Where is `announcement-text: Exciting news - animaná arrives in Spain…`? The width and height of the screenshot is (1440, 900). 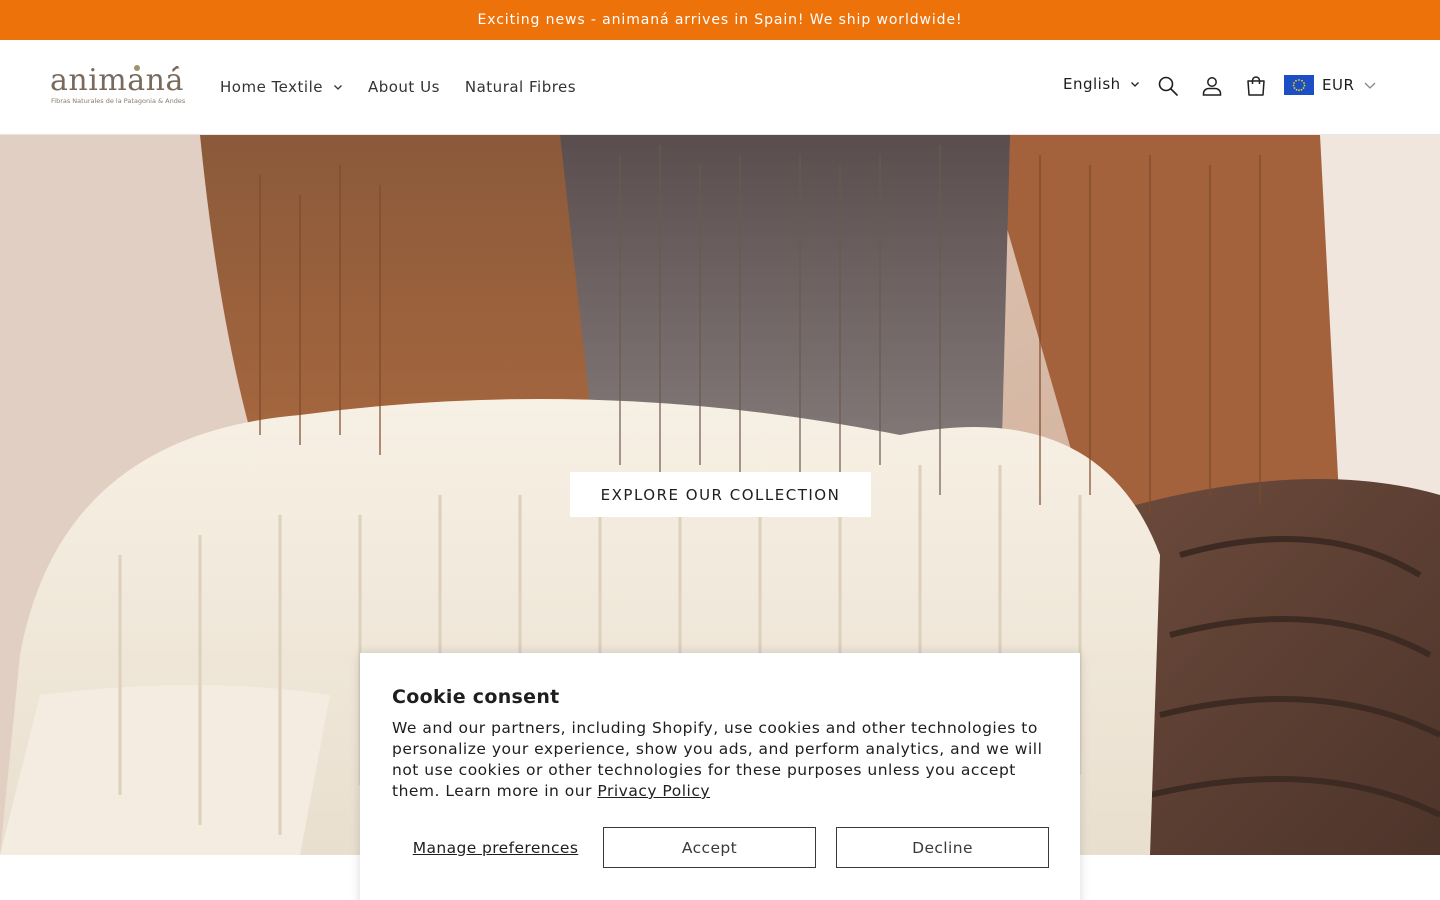
announcement-text: Exciting news - animaná arrives in Spain… is located at coordinates (720, 20).